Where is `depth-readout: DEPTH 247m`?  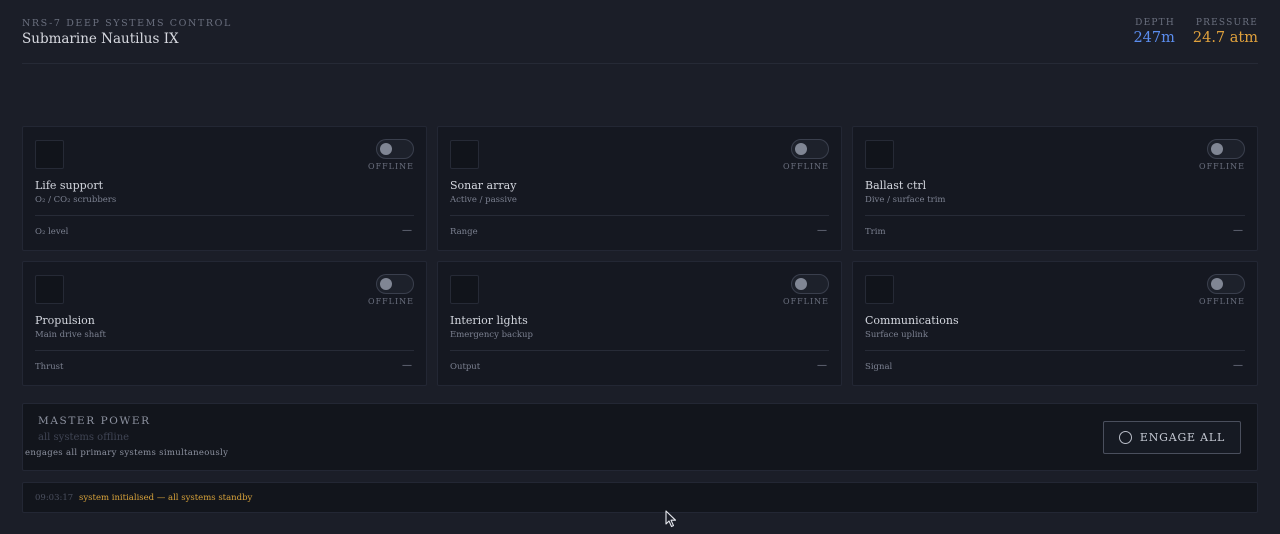 depth-readout: DEPTH 247m is located at coordinates (1153, 32).